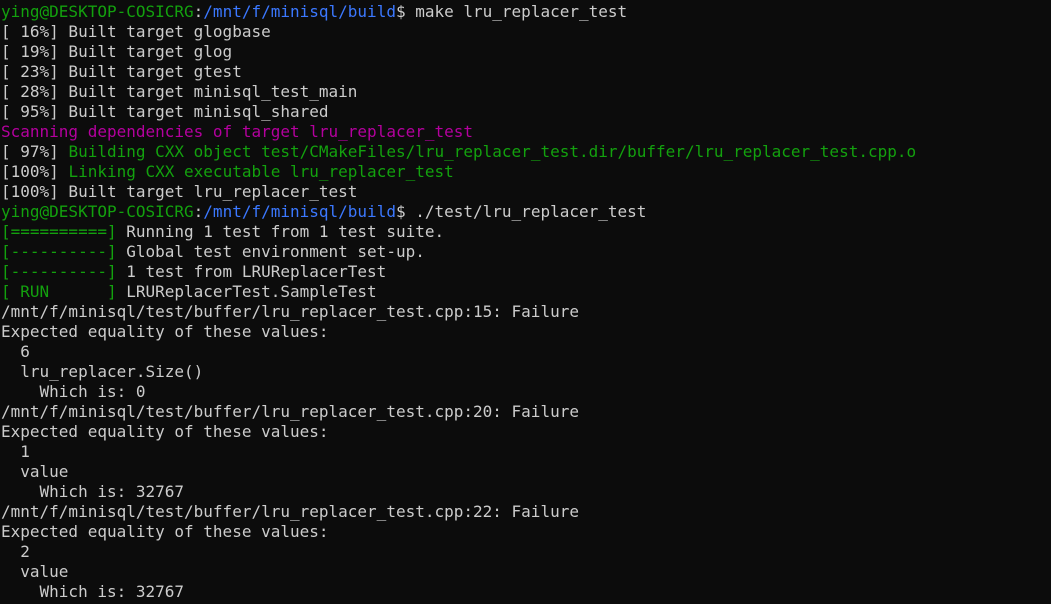 This screenshot has height=604, width=1051. Describe the element at coordinates (525, 452) in the screenshot. I see `expected-value-line: 1` at that location.